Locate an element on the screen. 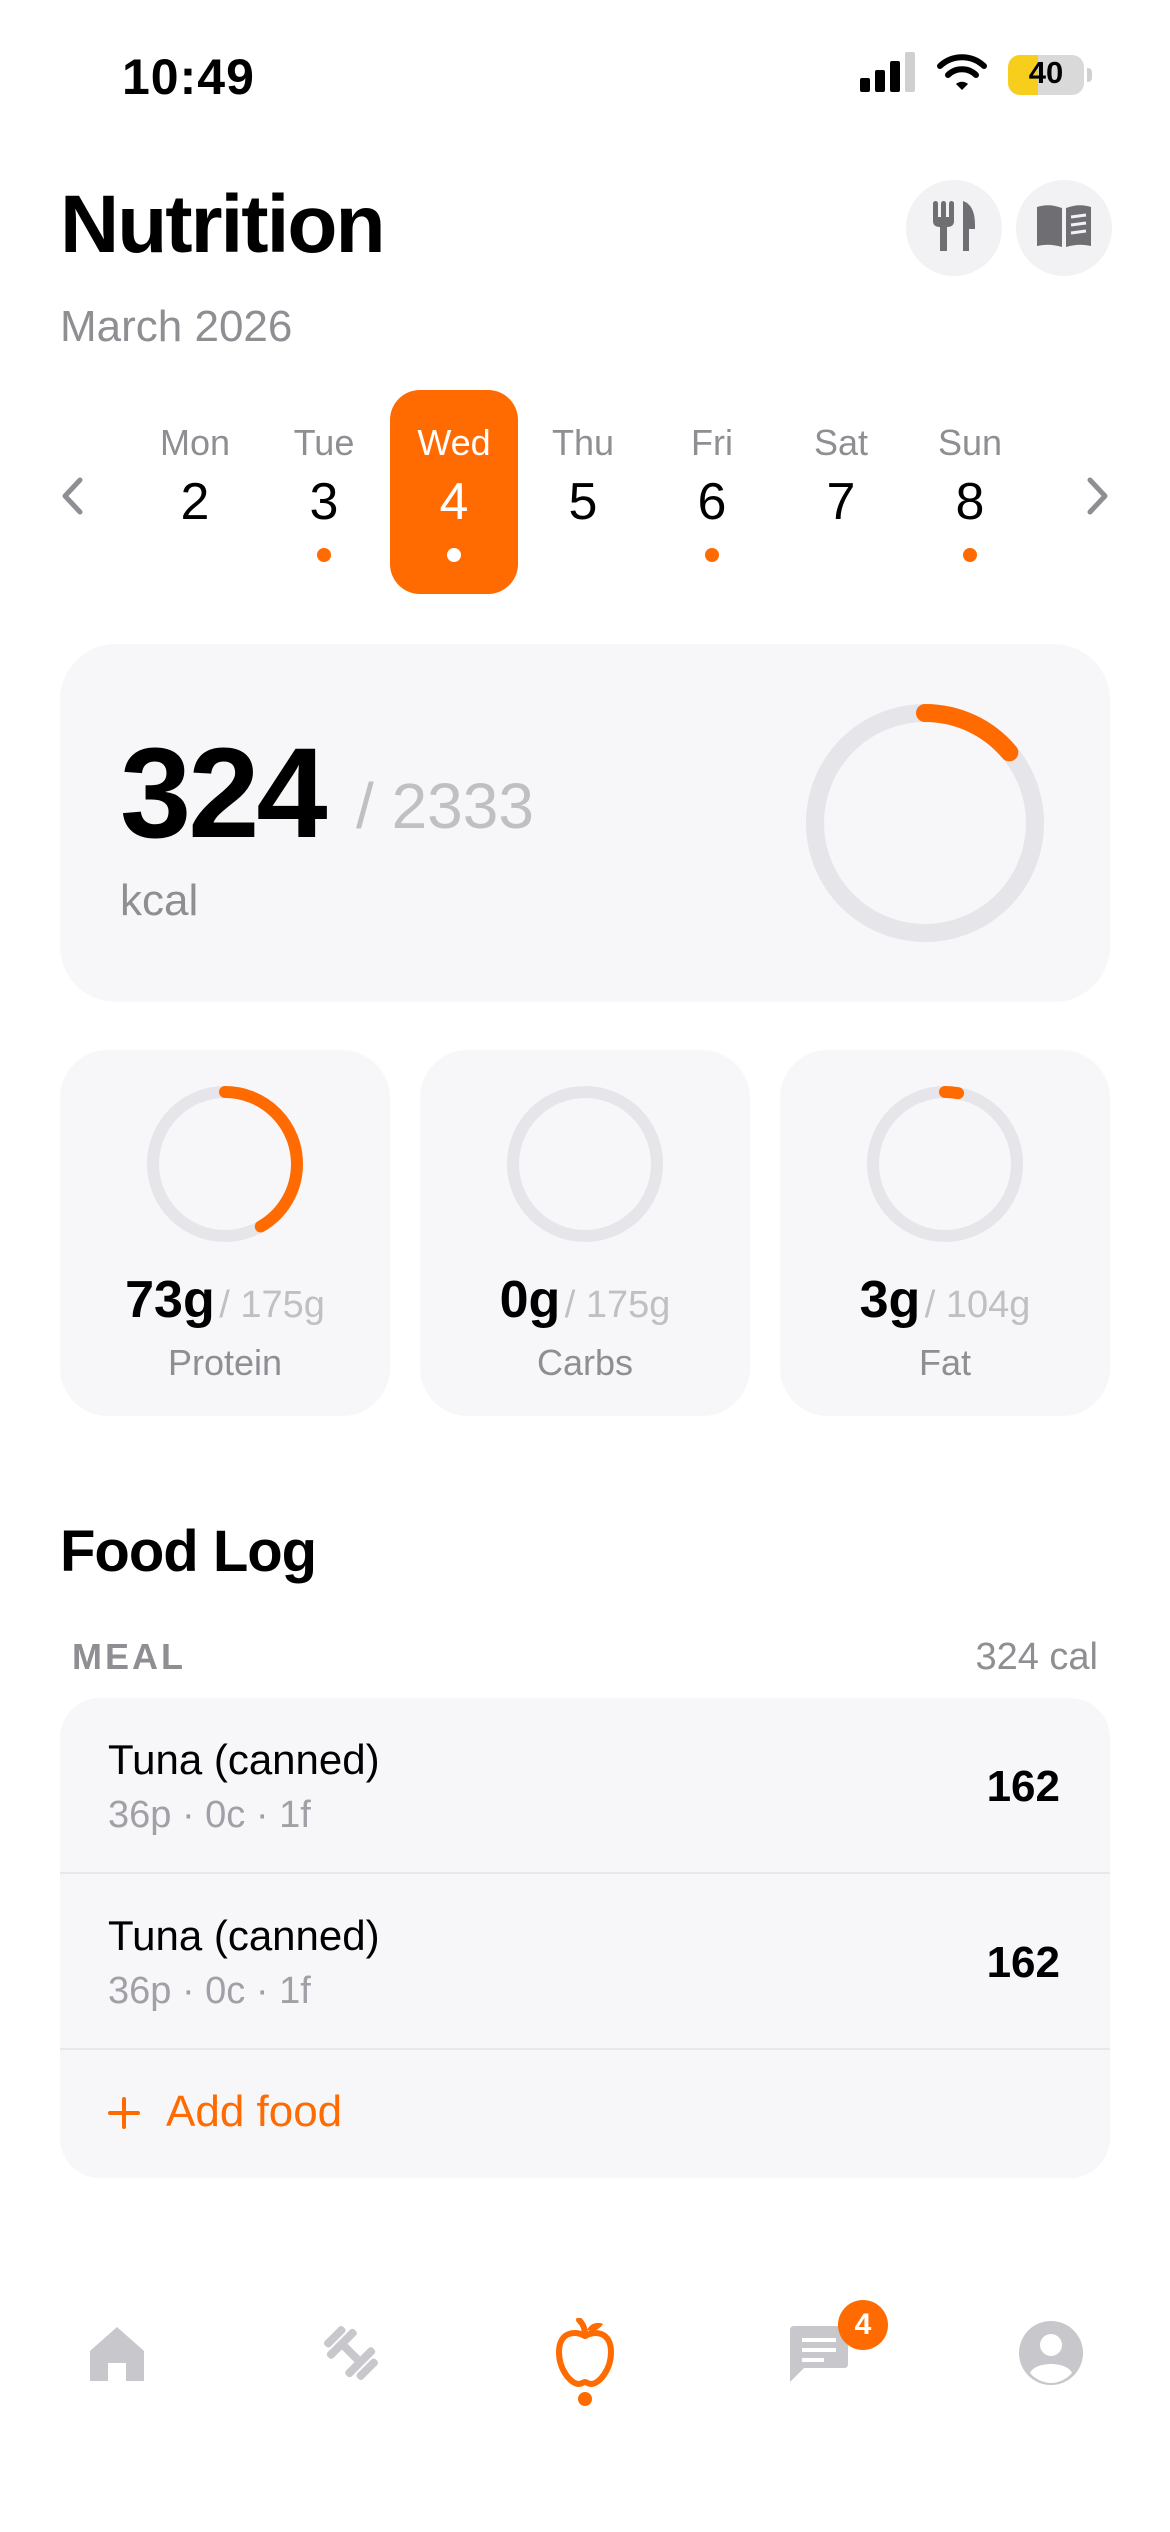 The width and height of the screenshot is (1170, 2532). day-mon: Mon 2 is located at coordinates (195, 492).